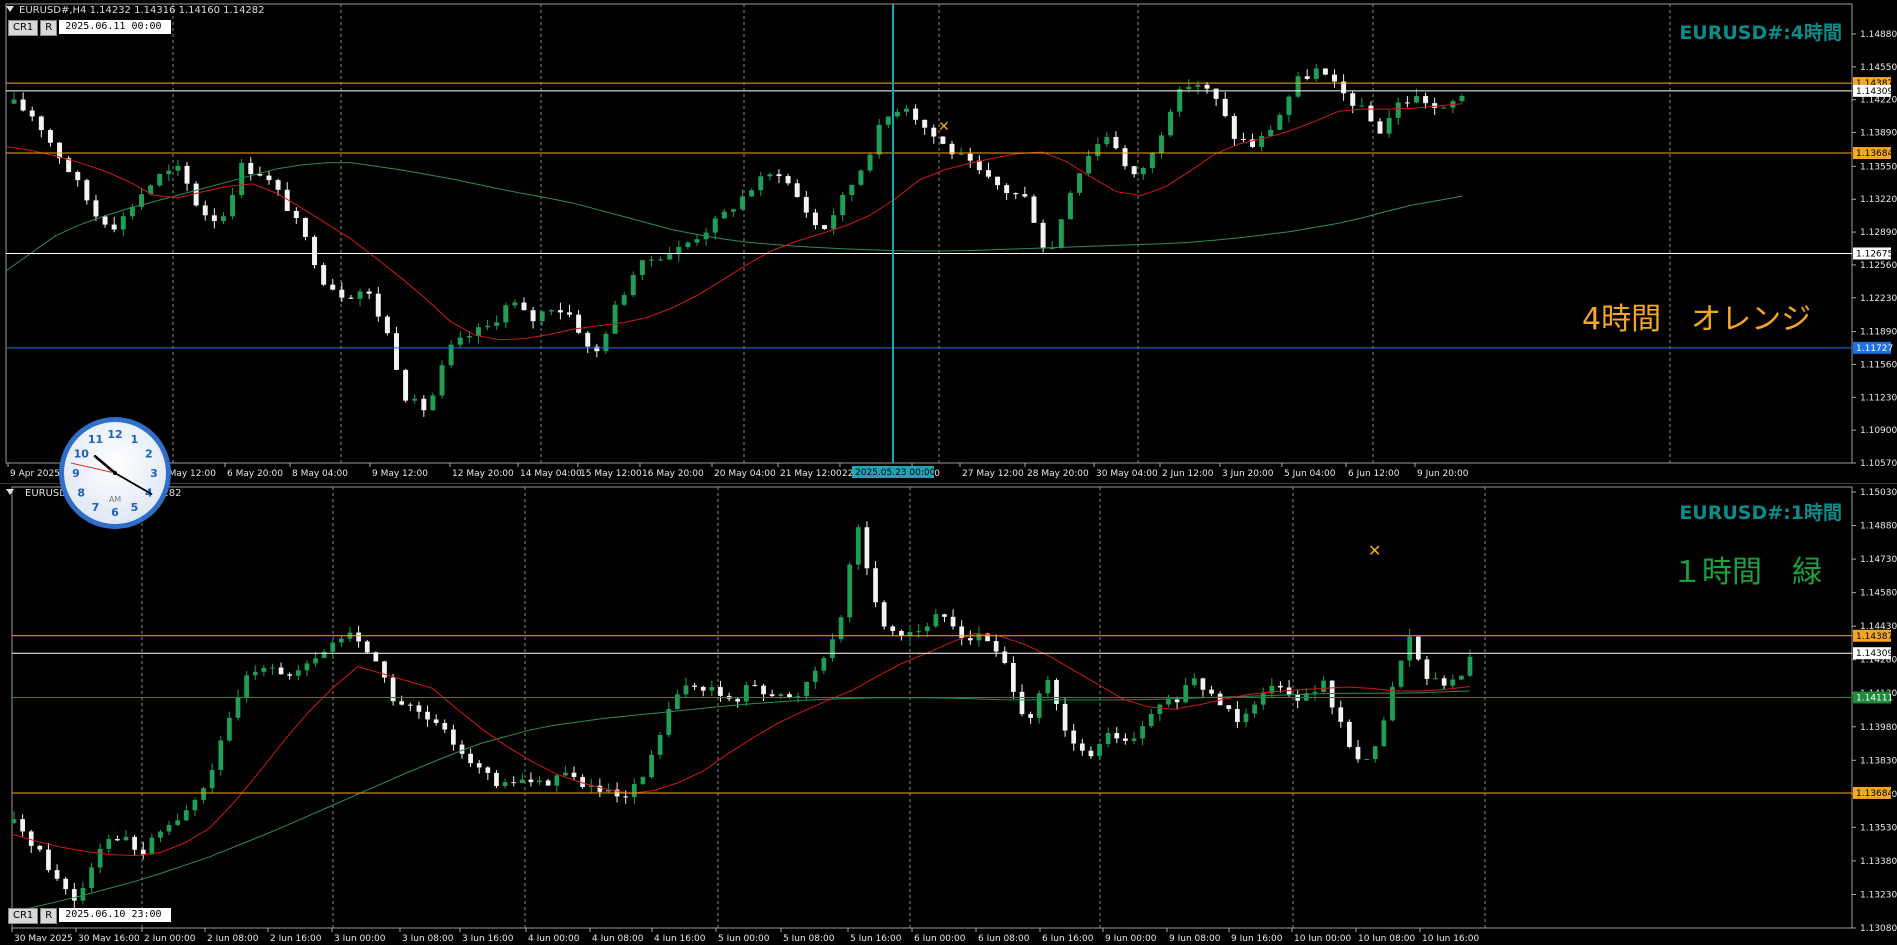  Describe the element at coordinates (1760, 33) in the screenshot. I see `chart-title-h4: EURUSD#:4時間` at that location.